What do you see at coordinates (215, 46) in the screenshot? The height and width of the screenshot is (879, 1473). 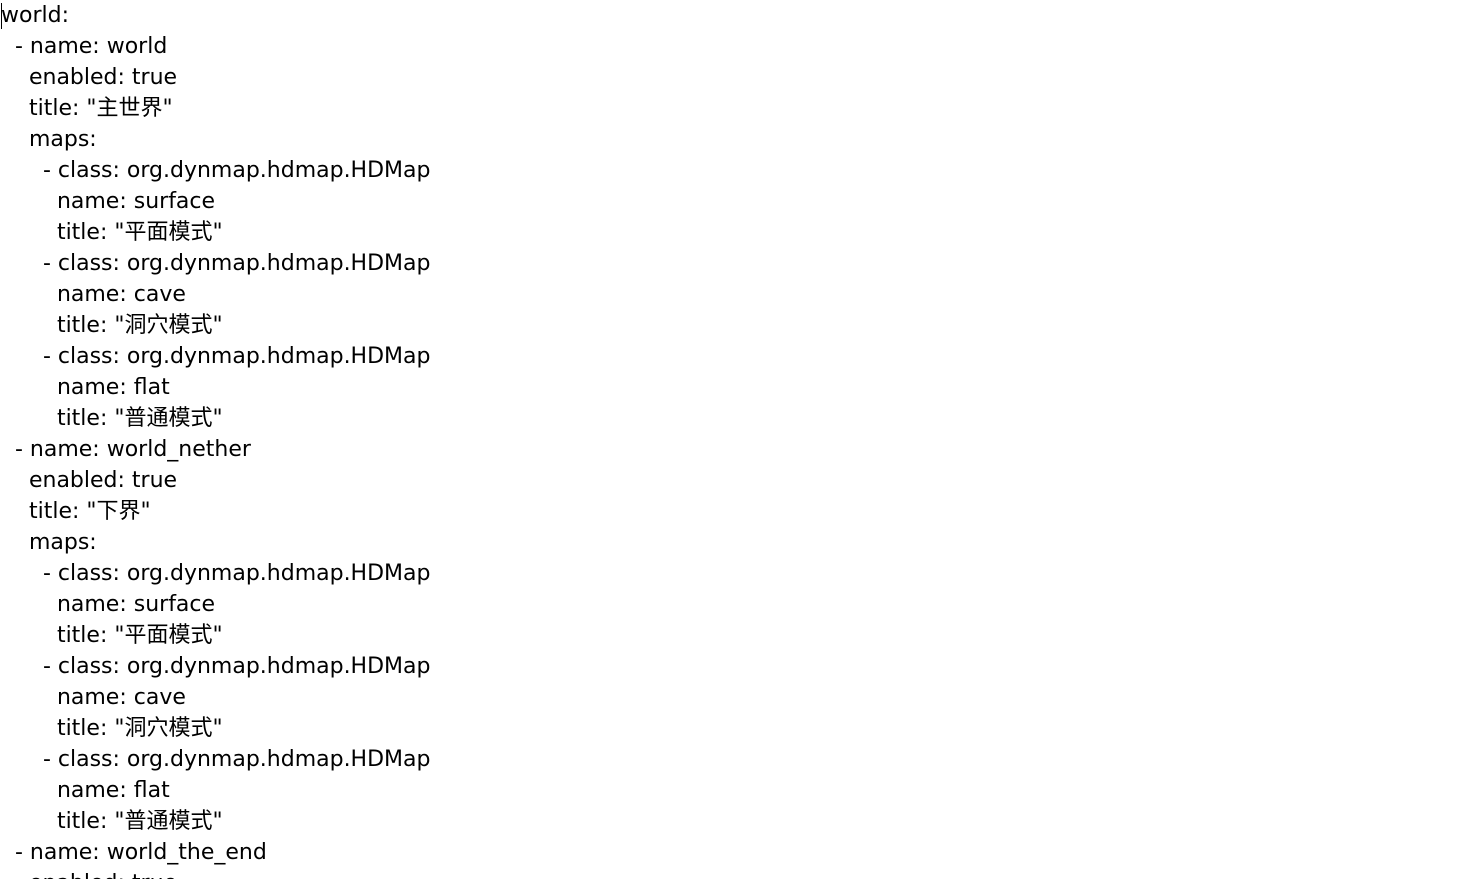 I see `editor-line: - name: world` at bounding box center [215, 46].